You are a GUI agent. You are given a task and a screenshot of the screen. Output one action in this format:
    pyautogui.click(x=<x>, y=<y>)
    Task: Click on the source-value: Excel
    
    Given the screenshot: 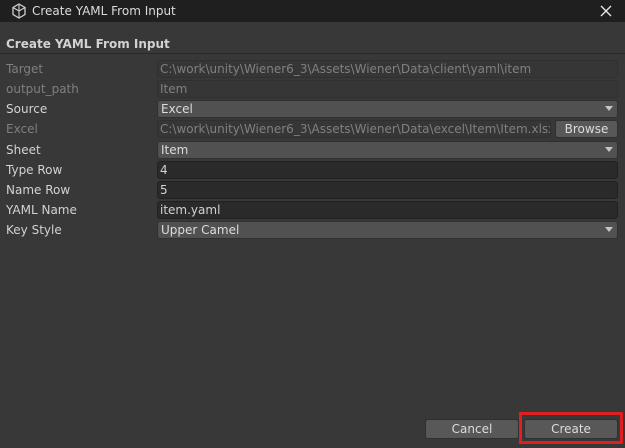 What is the action you would take?
    pyautogui.click(x=177, y=109)
    